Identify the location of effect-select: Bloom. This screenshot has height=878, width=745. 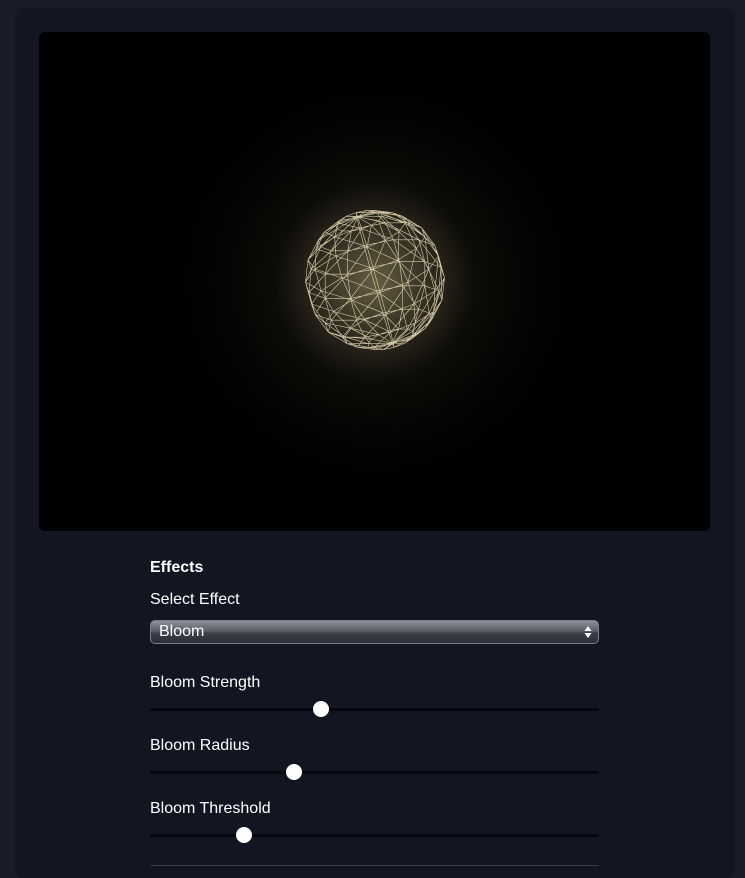
(374, 632).